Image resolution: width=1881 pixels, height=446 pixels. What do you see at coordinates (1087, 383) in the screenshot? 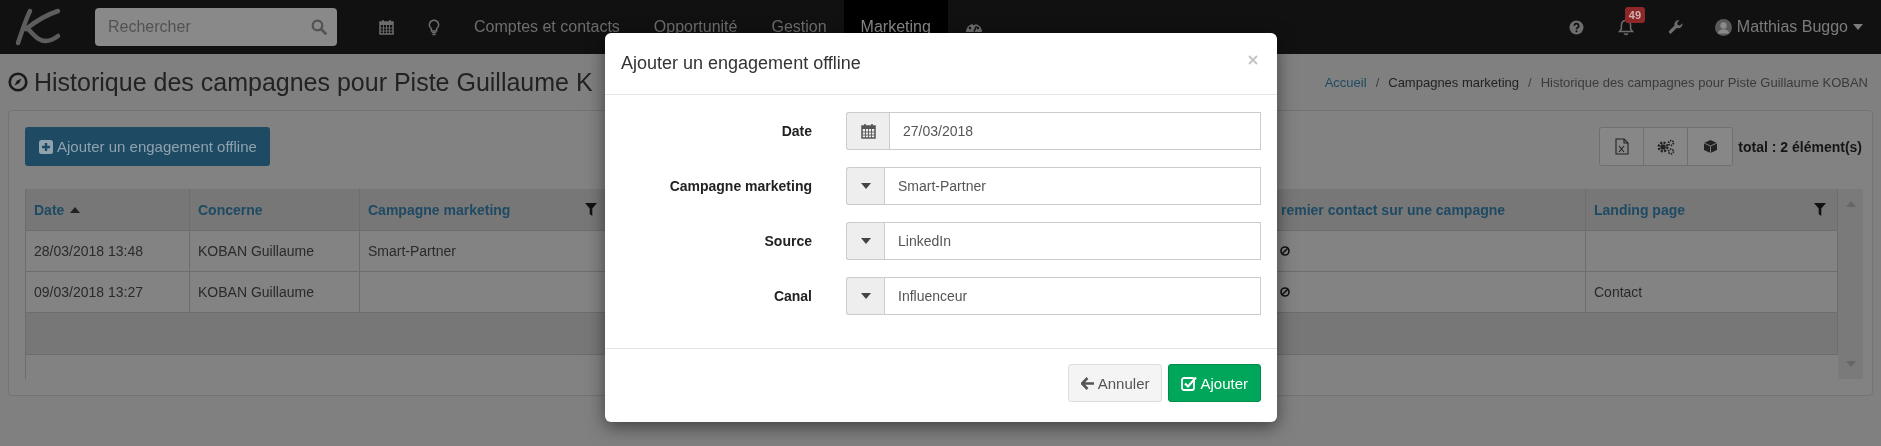
I see `arrow-left-icon` at bounding box center [1087, 383].